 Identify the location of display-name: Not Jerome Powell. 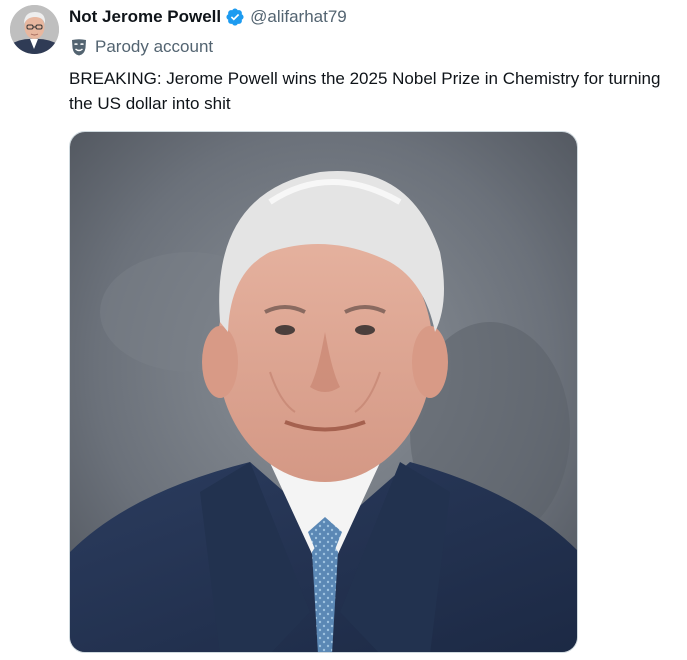
(145, 17).